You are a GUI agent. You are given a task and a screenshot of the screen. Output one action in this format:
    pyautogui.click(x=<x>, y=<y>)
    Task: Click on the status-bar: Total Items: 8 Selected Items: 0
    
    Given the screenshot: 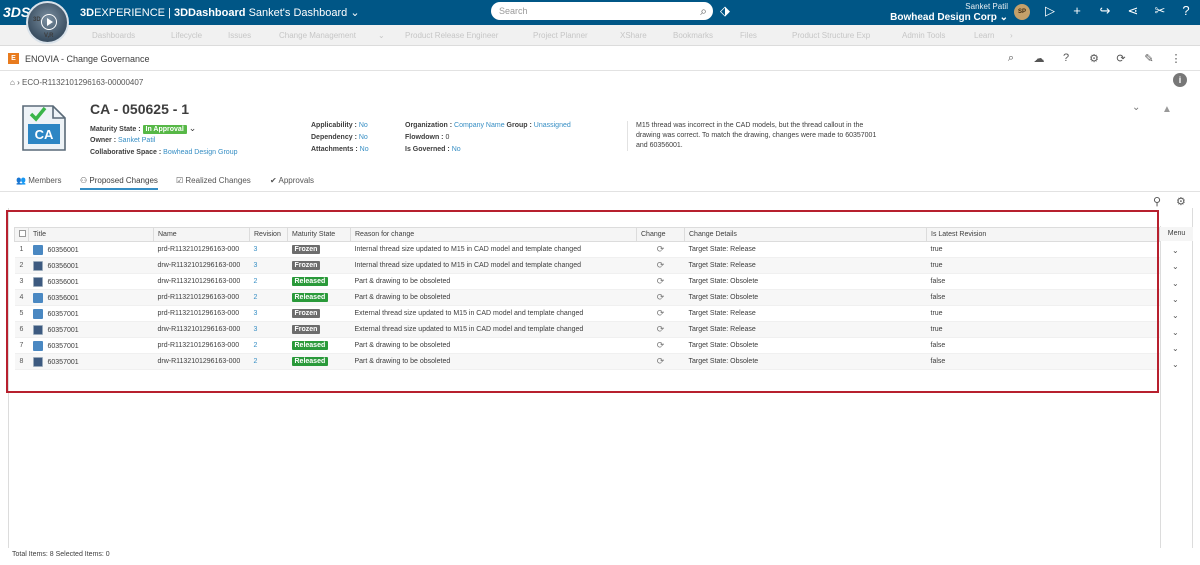 What is the action you would take?
    pyautogui.click(x=61, y=554)
    